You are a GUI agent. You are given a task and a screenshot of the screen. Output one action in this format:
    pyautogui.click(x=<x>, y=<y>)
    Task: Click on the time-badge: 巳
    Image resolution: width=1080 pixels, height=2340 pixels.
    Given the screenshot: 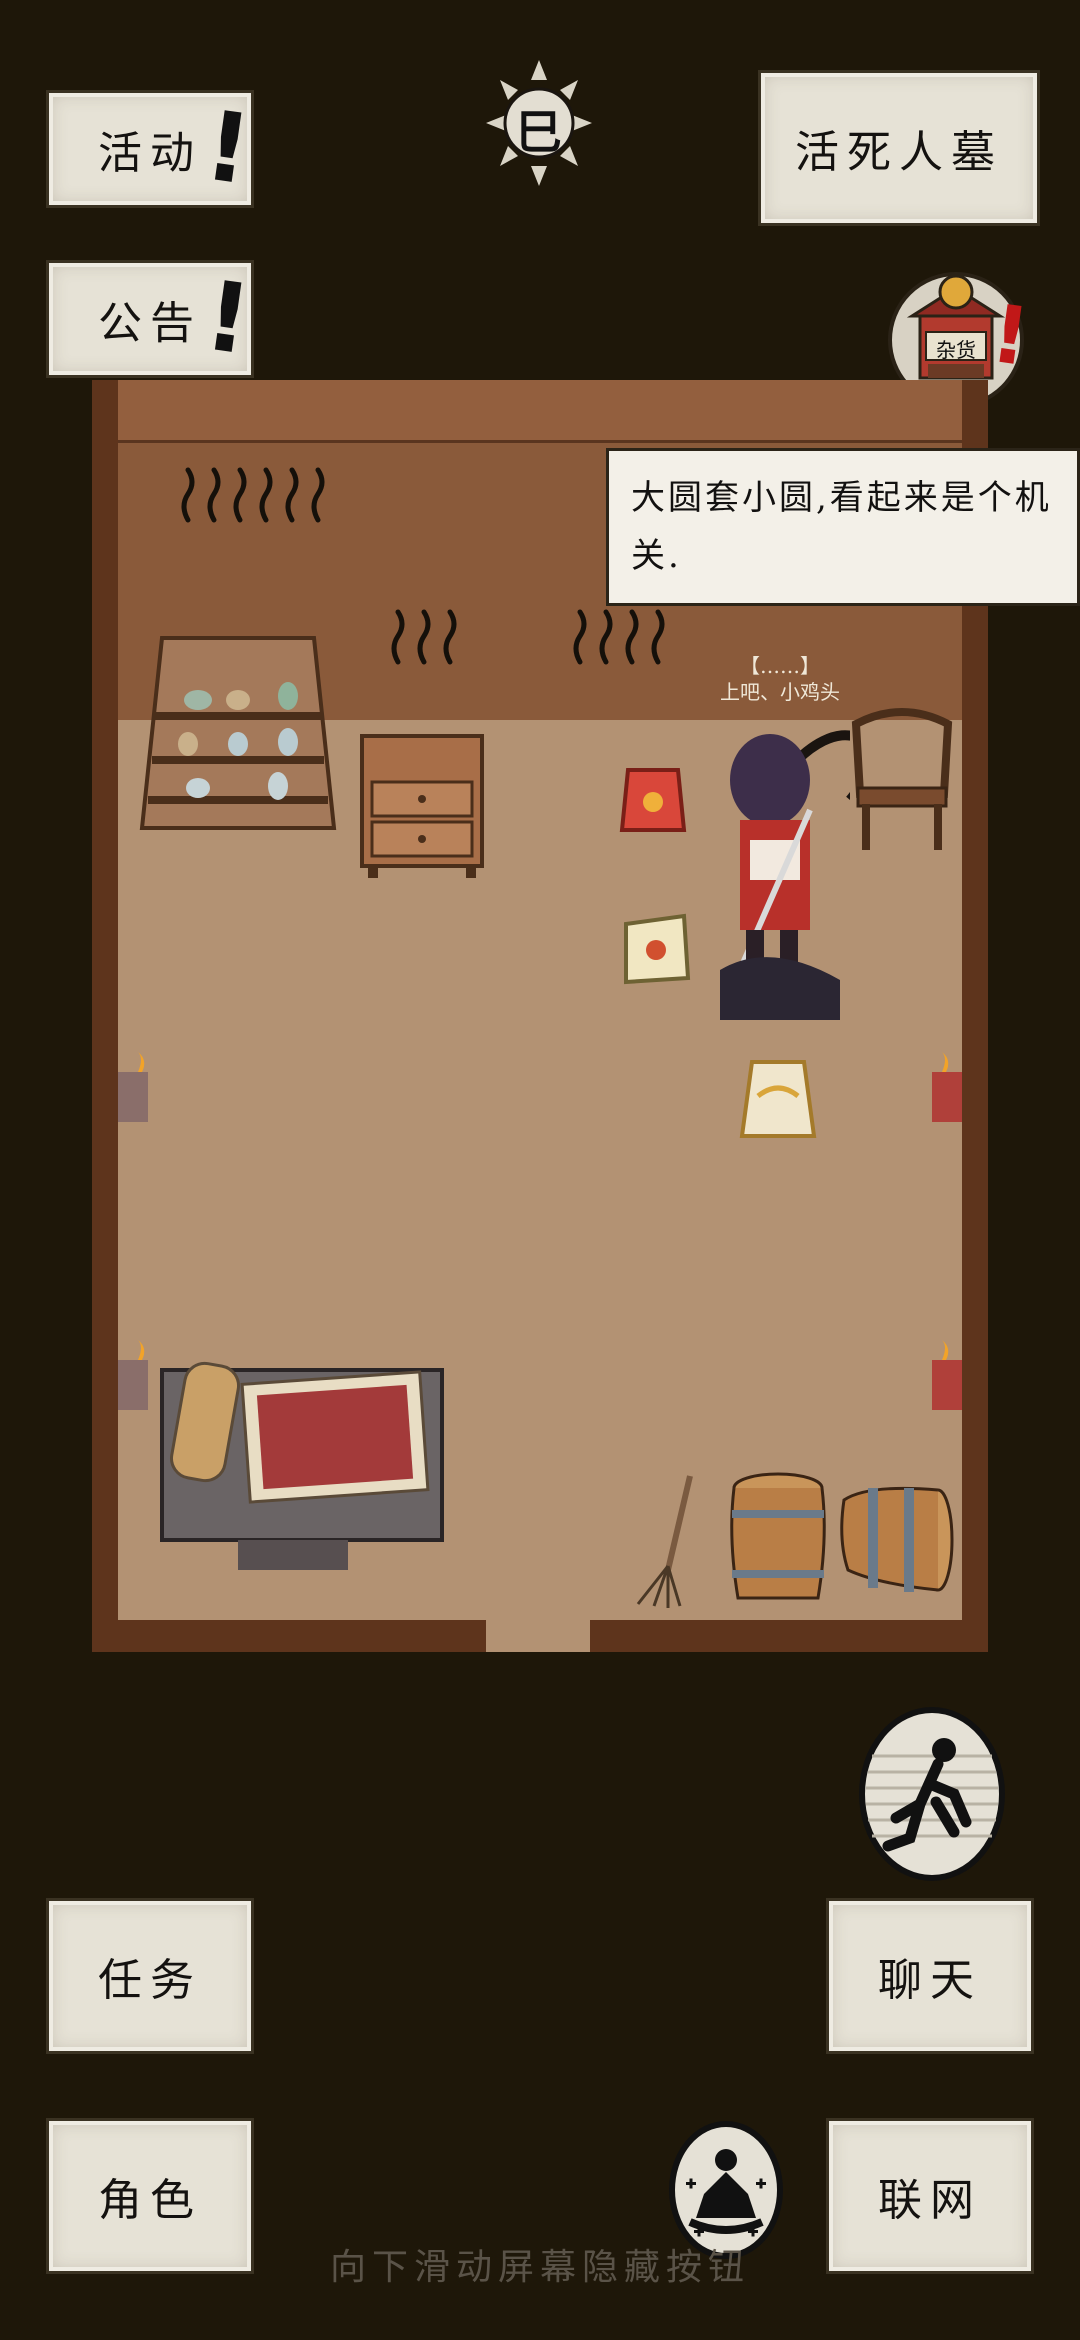 What is the action you would take?
    pyautogui.click(x=539, y=123)
    